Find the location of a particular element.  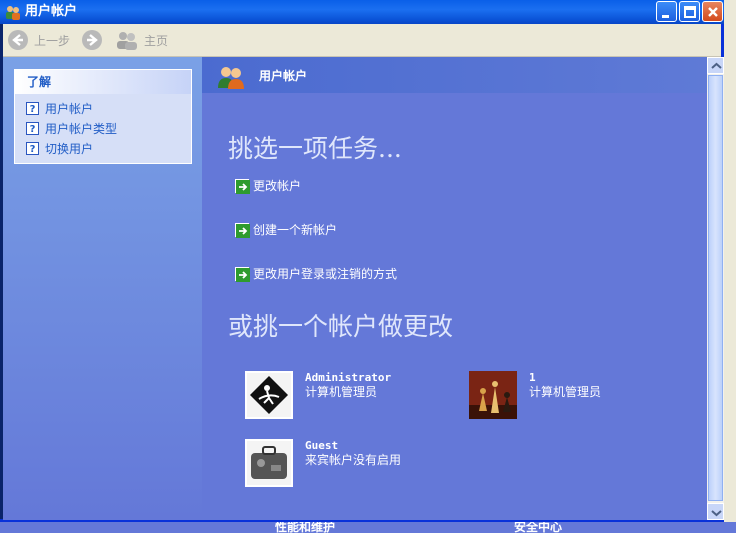

learn-about-box: 了解 ? 用户帐户 ? 用户帐户类型 ? 切换用户 is located at coordinates (103, 116).